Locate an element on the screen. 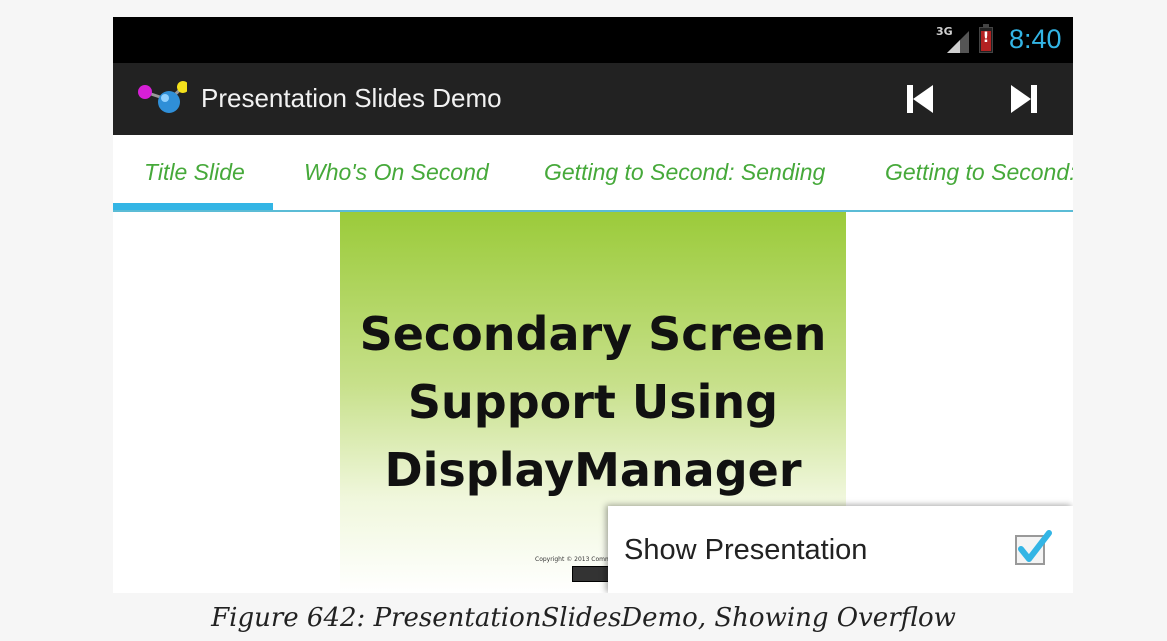 The image size is (1167, 641). tab-whos-on-second: Who's On Second is located at coordinates (396, 172).